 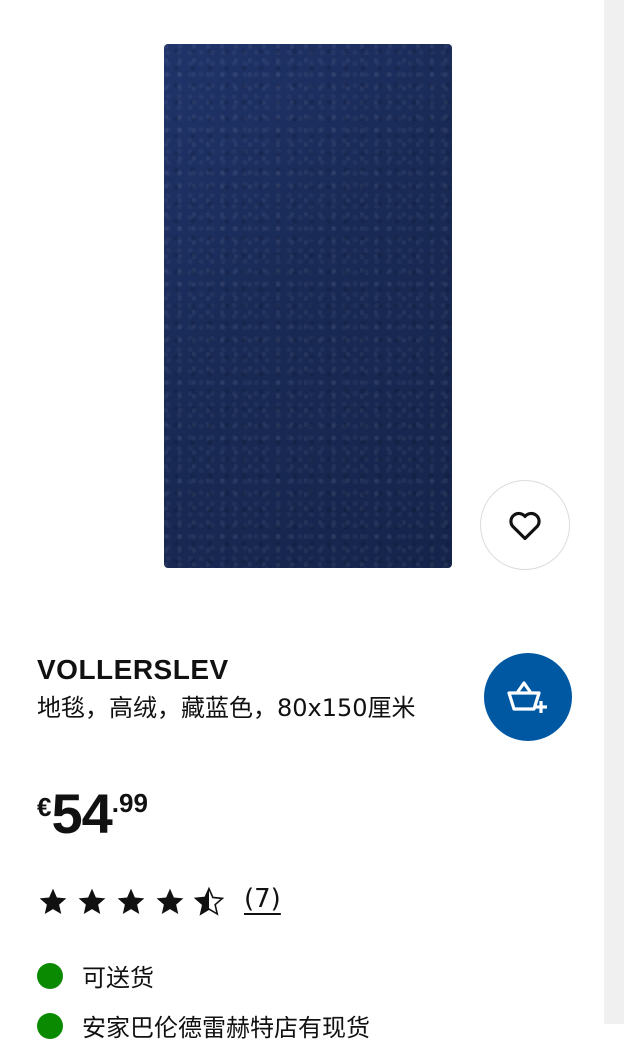 What do you see at coordinates (118, 978) in the screenshot?
I see `availability-label: 可送货` at bounding box center [118, 978].